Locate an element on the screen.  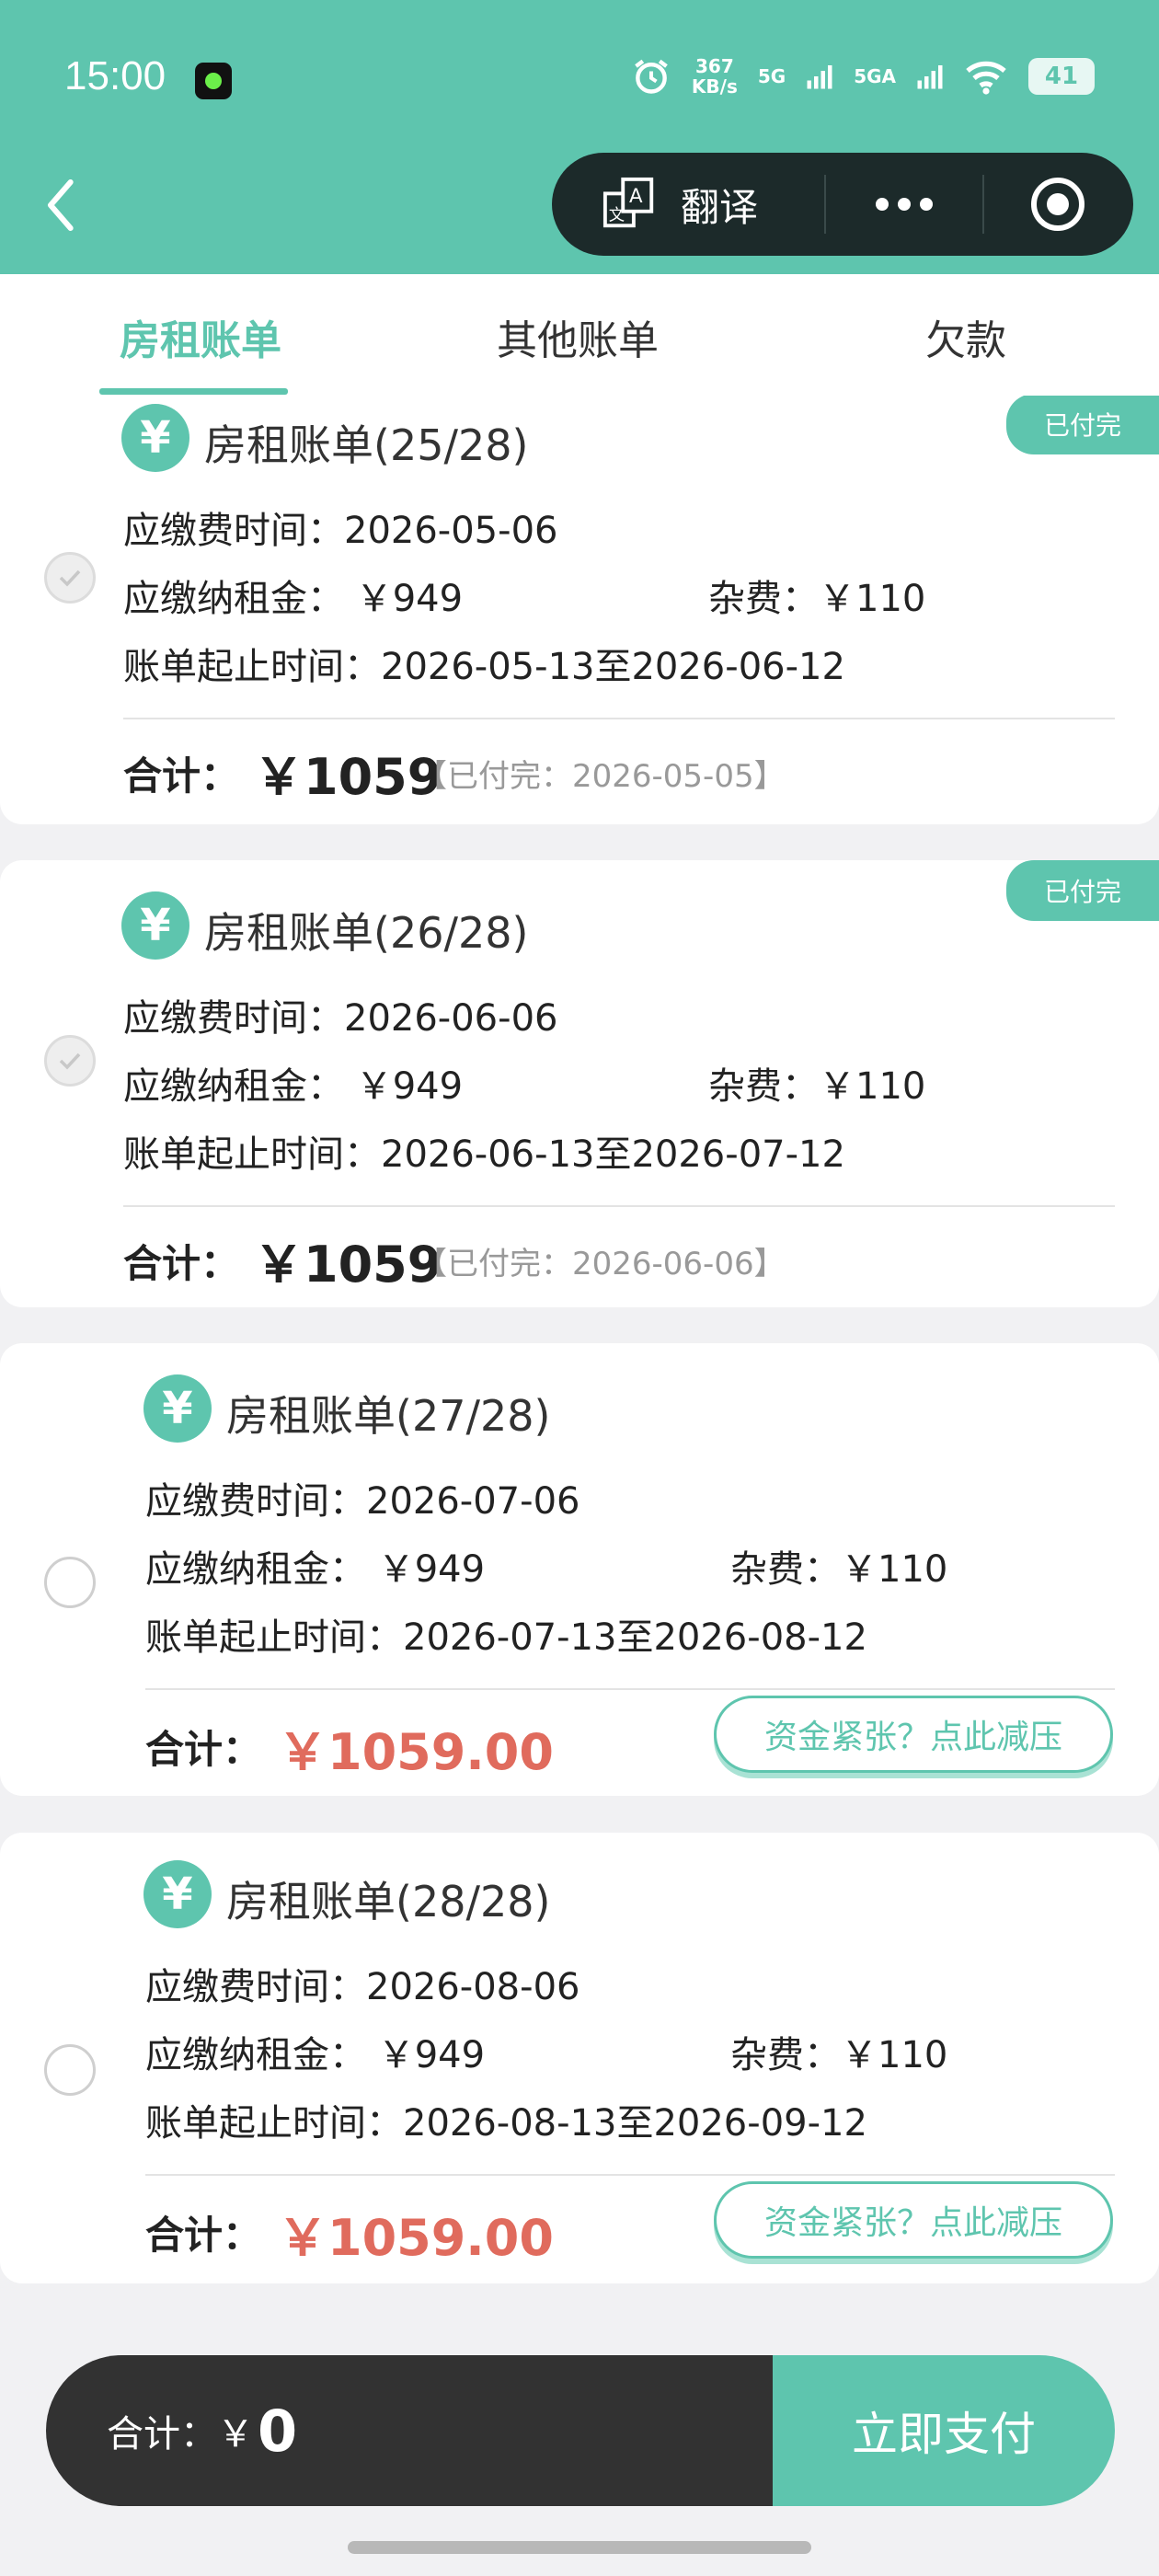
translate-button: A文 翻译 is located at coordinates (688, 204).